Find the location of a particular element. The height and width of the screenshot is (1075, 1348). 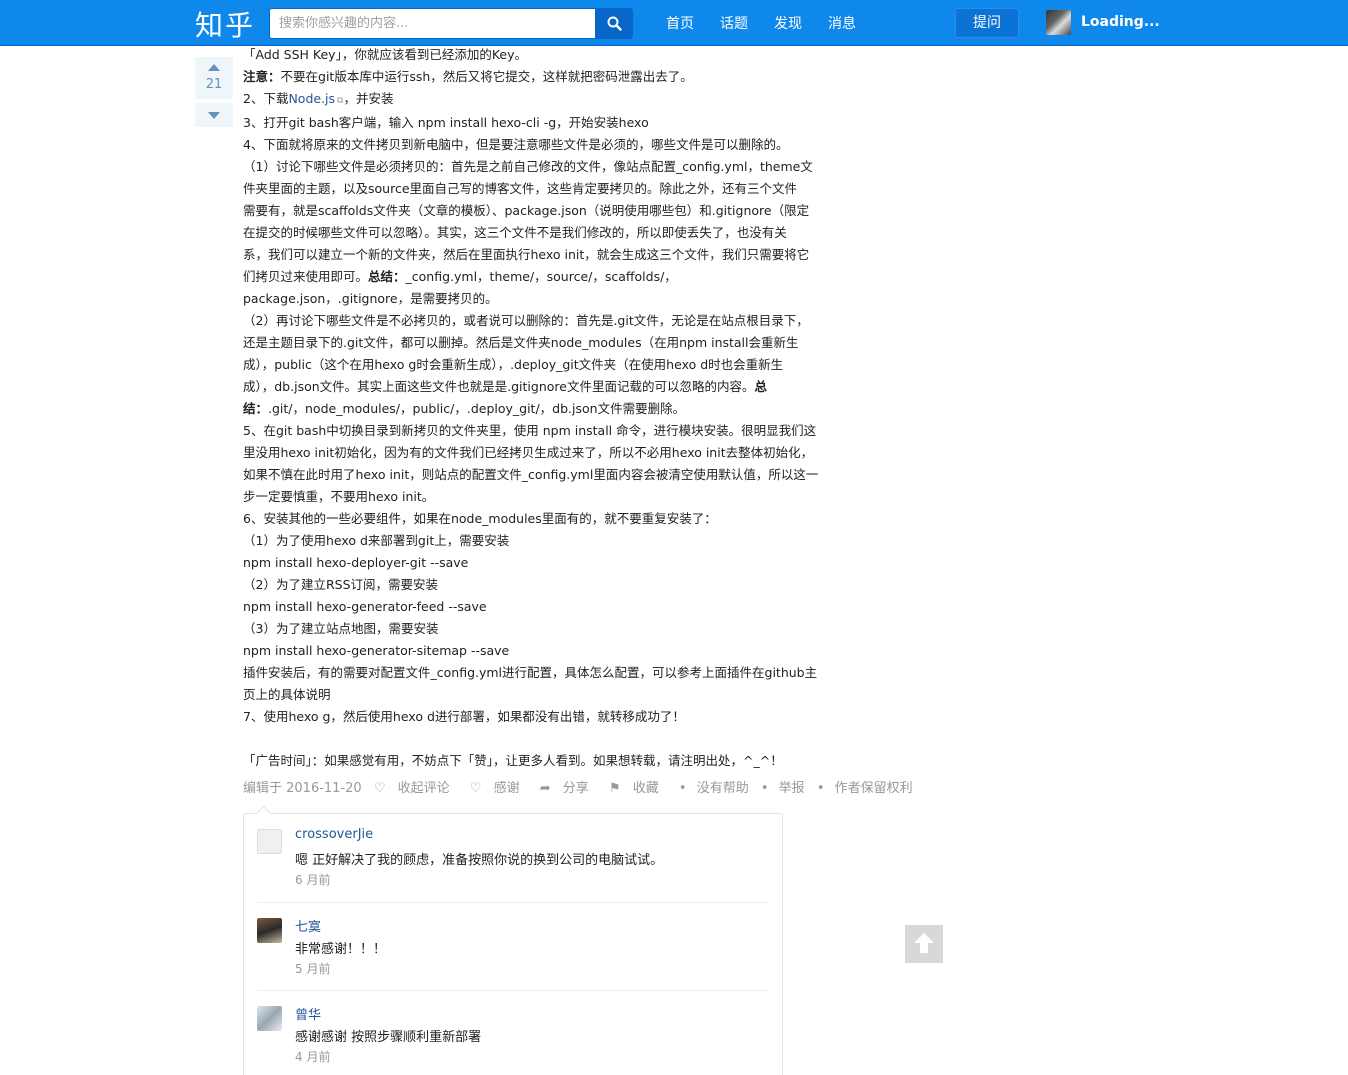

text: 们拷贝过来使用即可。 is located at coordinates (306, 276).